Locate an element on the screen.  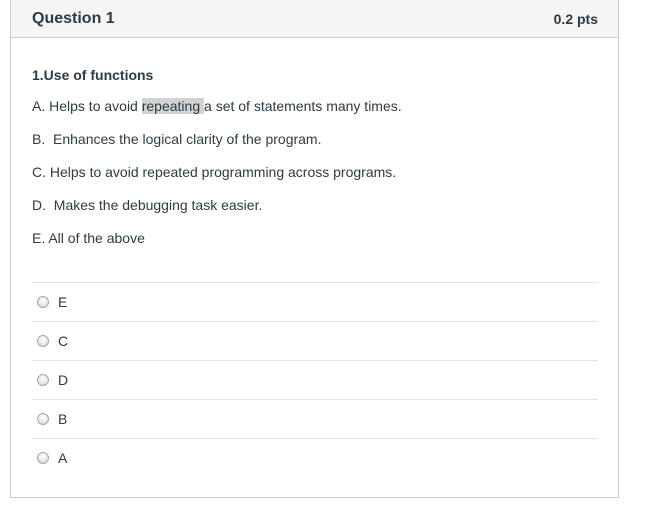
question-points: 0.2 pts is located at coordinates (575, 18).